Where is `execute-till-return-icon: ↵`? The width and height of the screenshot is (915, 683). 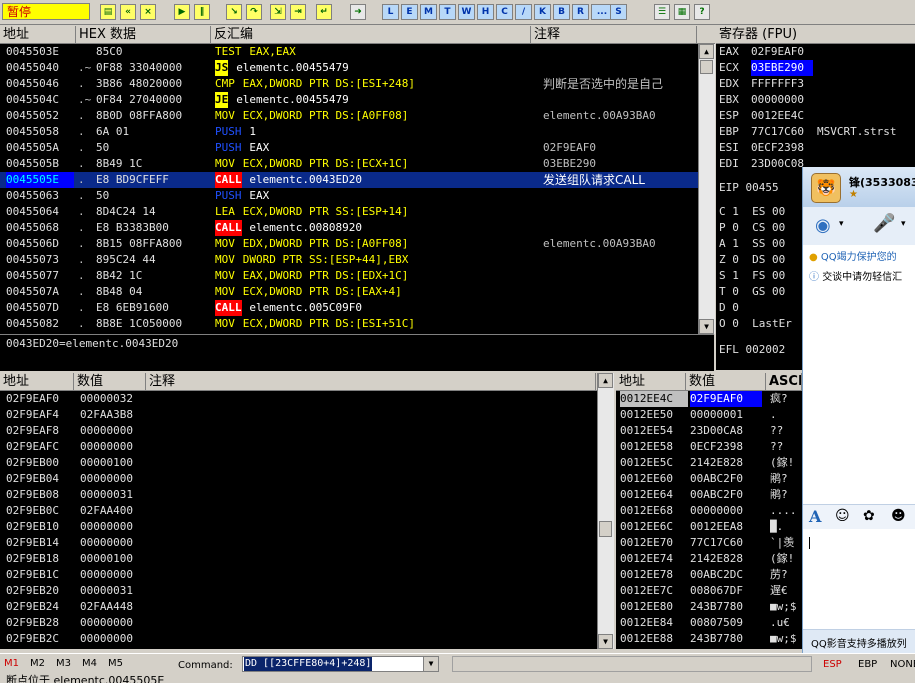
execute-till-return-icon: ↵ is located at coordinates (324, 12).